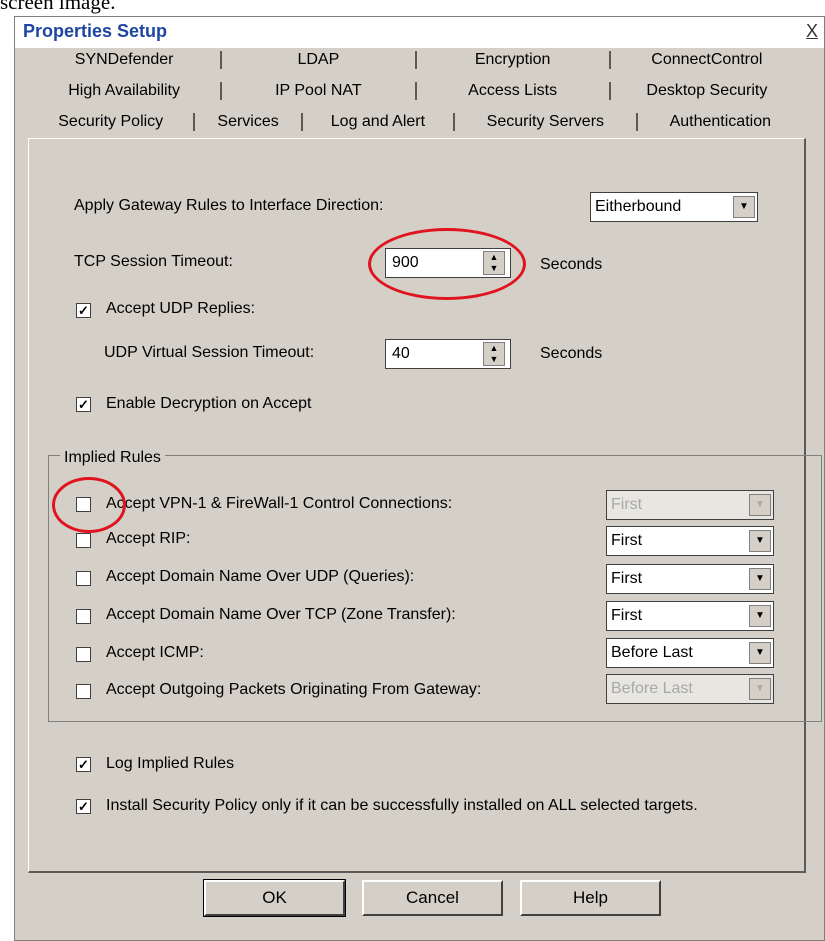 The height and width of the screenshot is (941, 825). I want to click on close-button: X, so click(812, 31).